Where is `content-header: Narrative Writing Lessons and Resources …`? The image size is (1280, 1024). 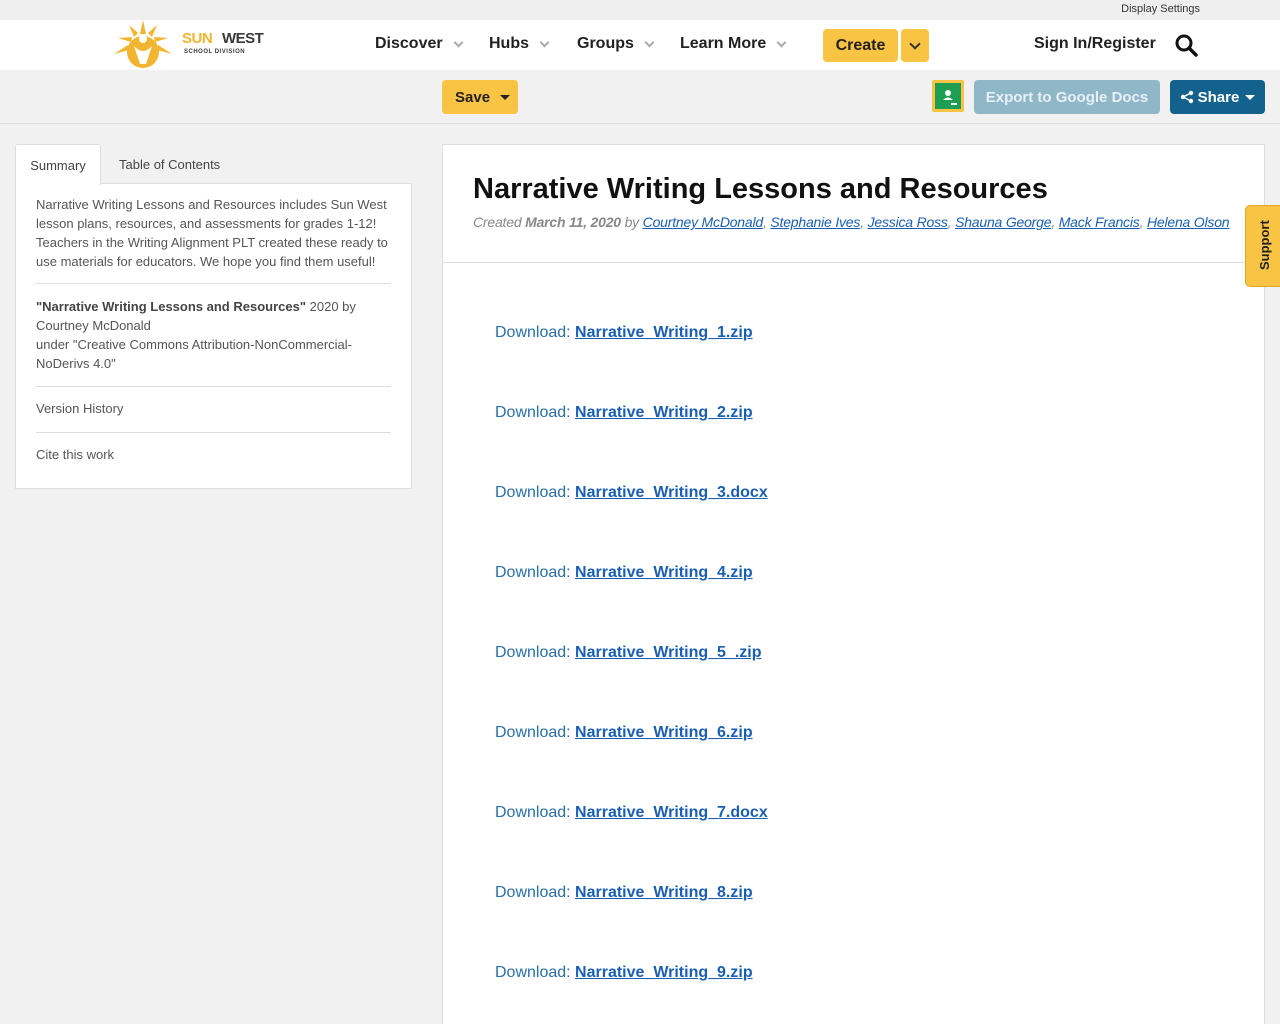 content-header: Narrative Writing Lessons and Resources … is located at coordinates (853, 204).